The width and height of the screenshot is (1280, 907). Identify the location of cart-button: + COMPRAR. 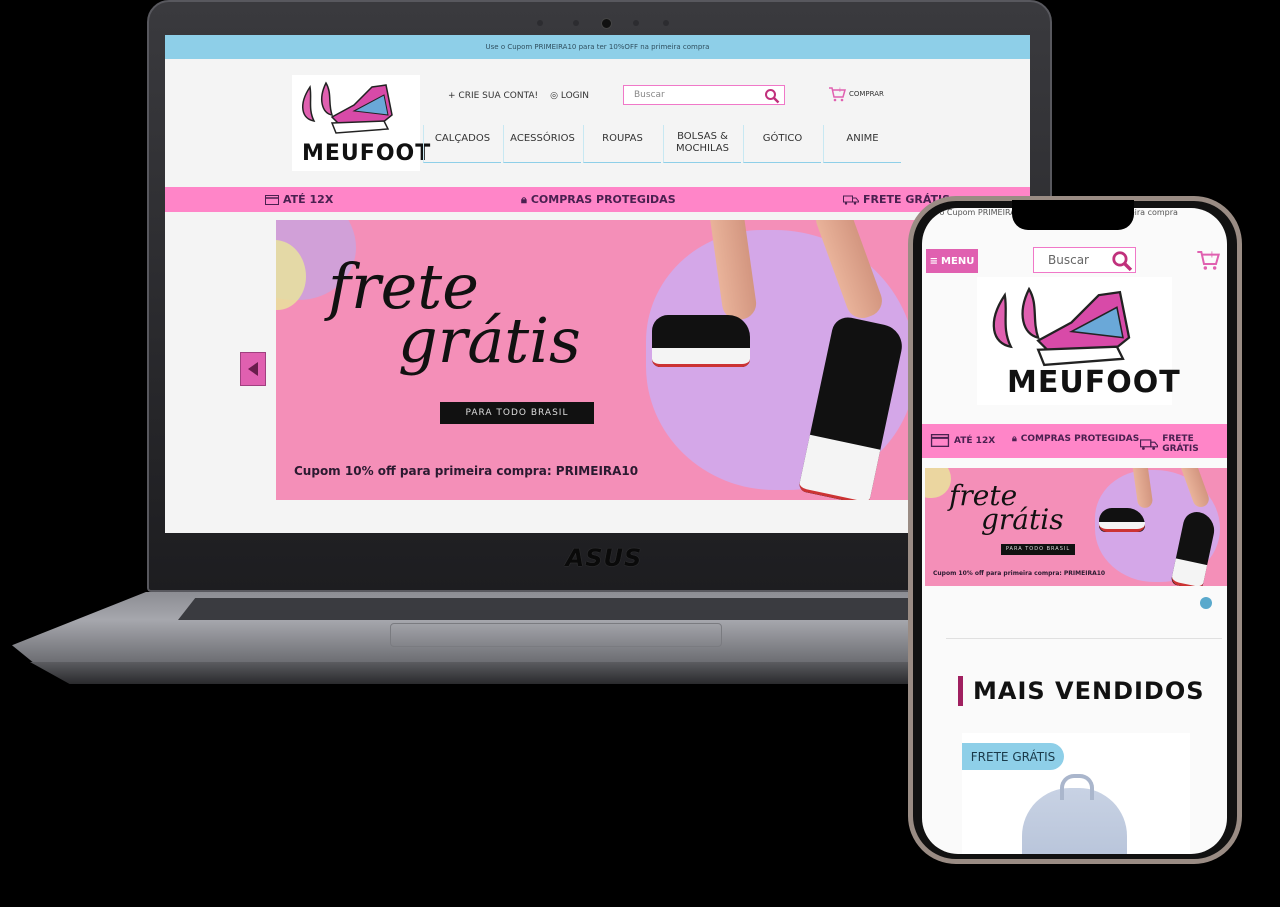
(856, 94).